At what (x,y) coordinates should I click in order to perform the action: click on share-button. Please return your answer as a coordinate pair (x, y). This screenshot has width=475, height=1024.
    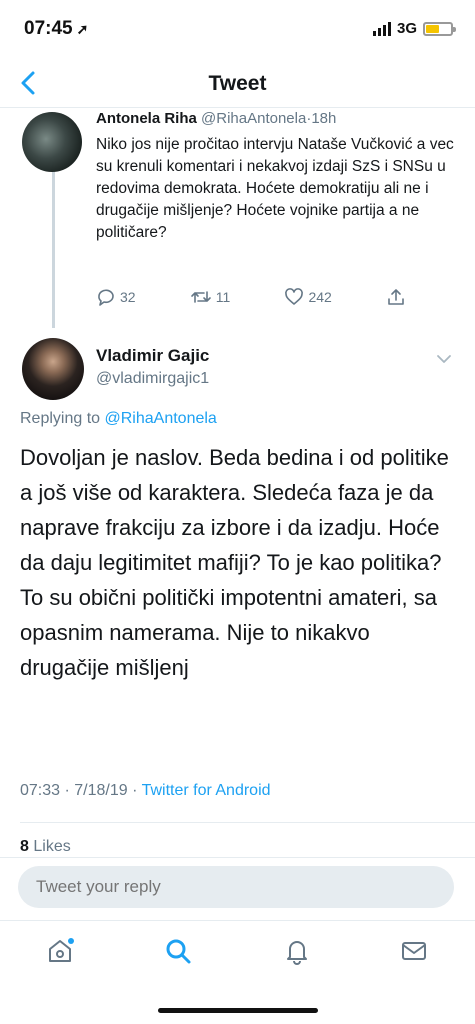
    Looking at the image, I should click on (396, 297).